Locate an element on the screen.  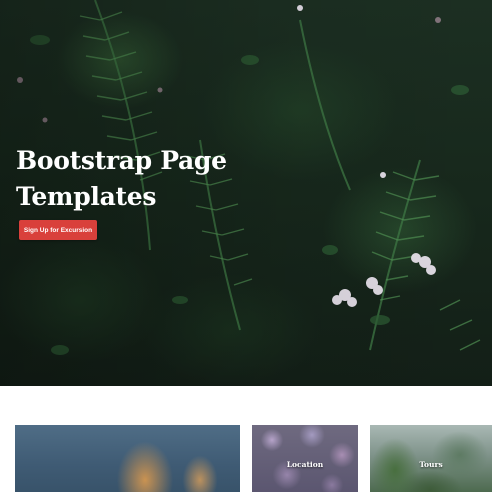
card-tours: Tours is located at coordinates (431, 458).